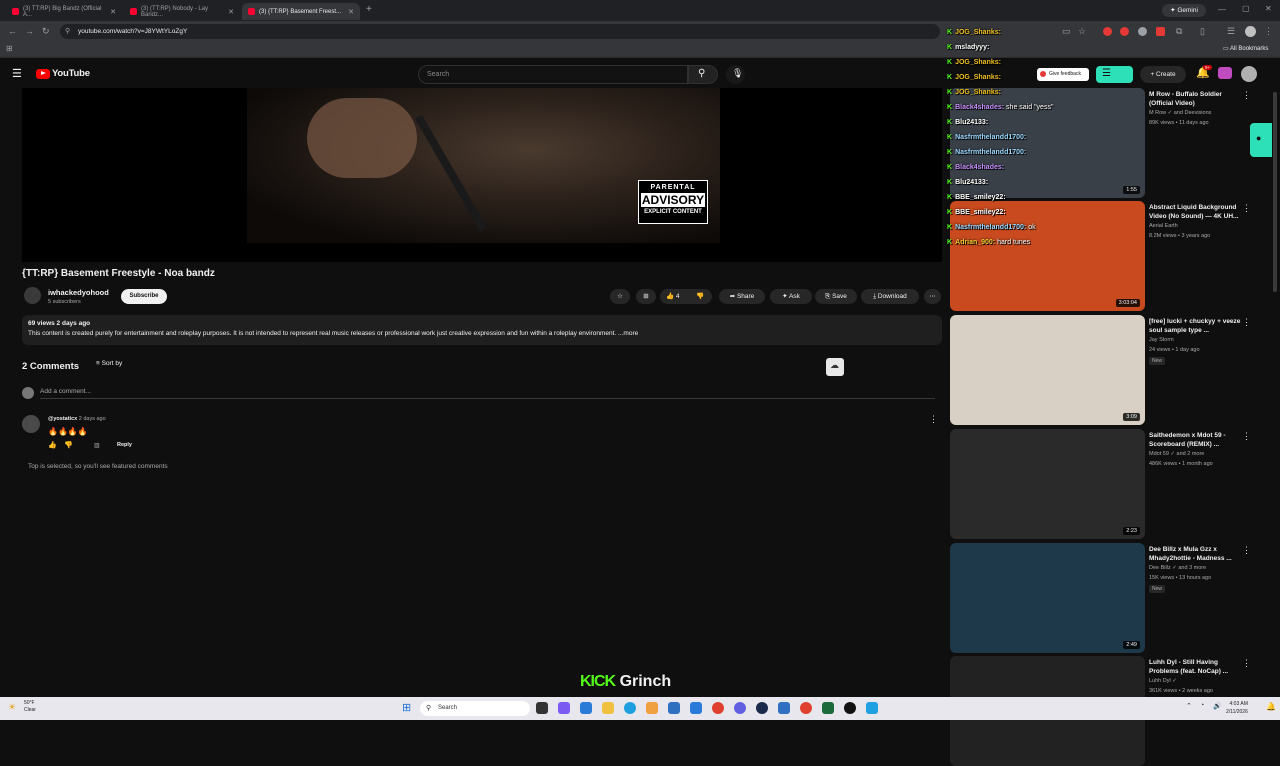 This screenshot has width=1280, height=766. What do you see at coordinates (740, 708) in the screenshot?
I see `discord-icon` at bounding box center [740, 708].